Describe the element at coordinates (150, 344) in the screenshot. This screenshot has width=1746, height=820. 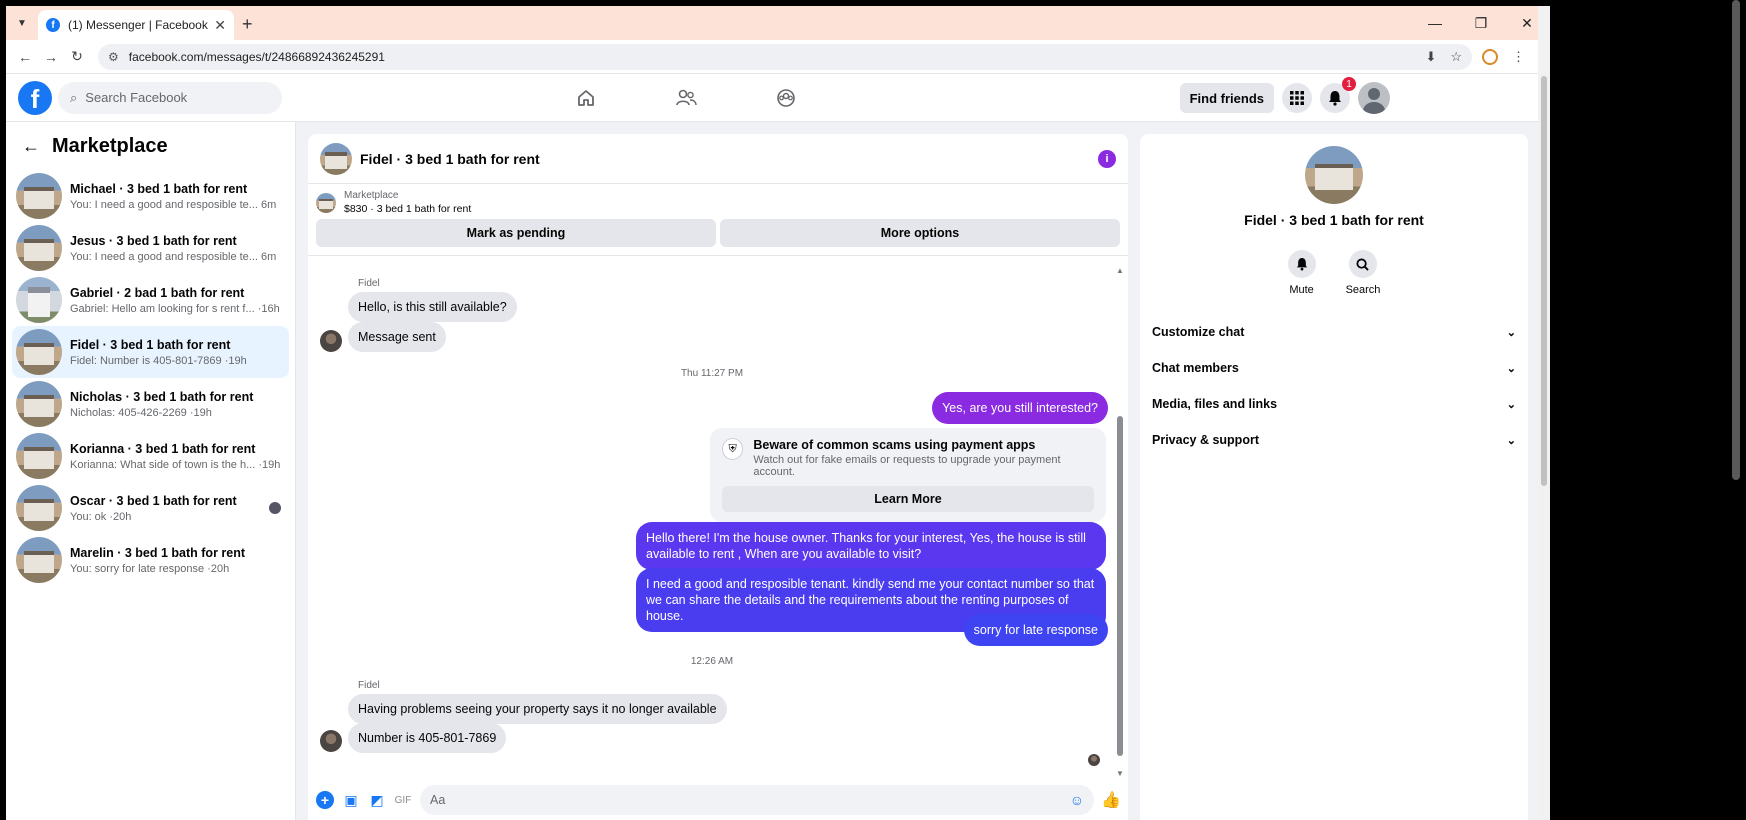
I see `conversation-name: Fidel · 3 bed 1 bath for rent` at that location.